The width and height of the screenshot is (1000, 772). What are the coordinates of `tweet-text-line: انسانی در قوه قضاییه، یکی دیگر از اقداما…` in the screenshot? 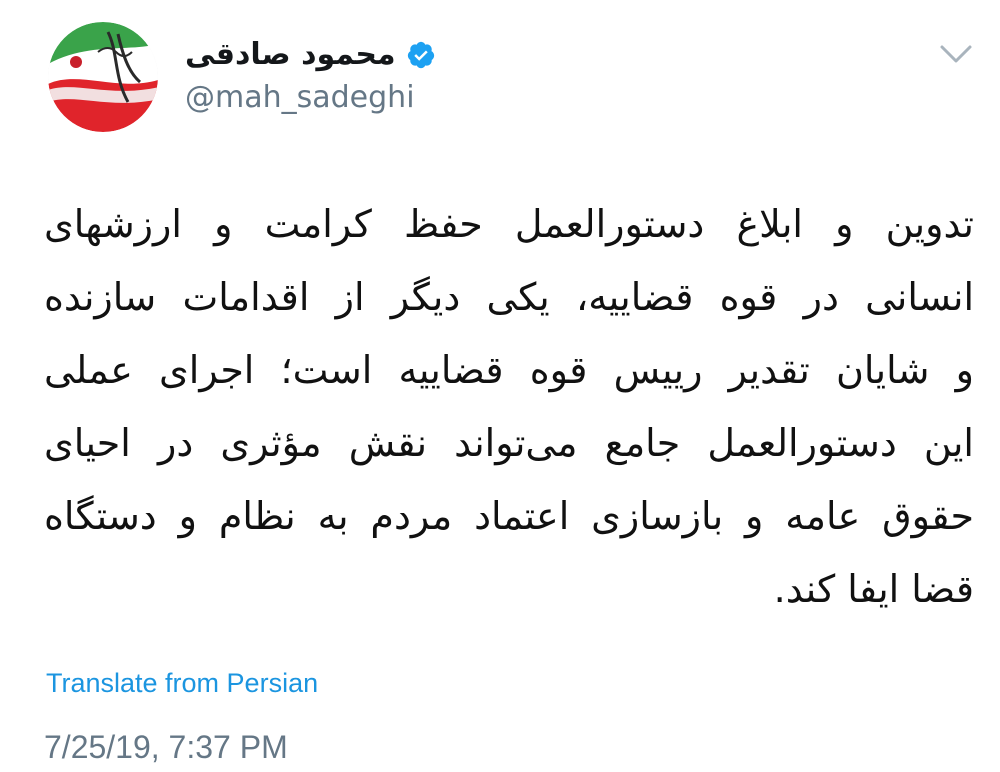 It's located at (509, 297).